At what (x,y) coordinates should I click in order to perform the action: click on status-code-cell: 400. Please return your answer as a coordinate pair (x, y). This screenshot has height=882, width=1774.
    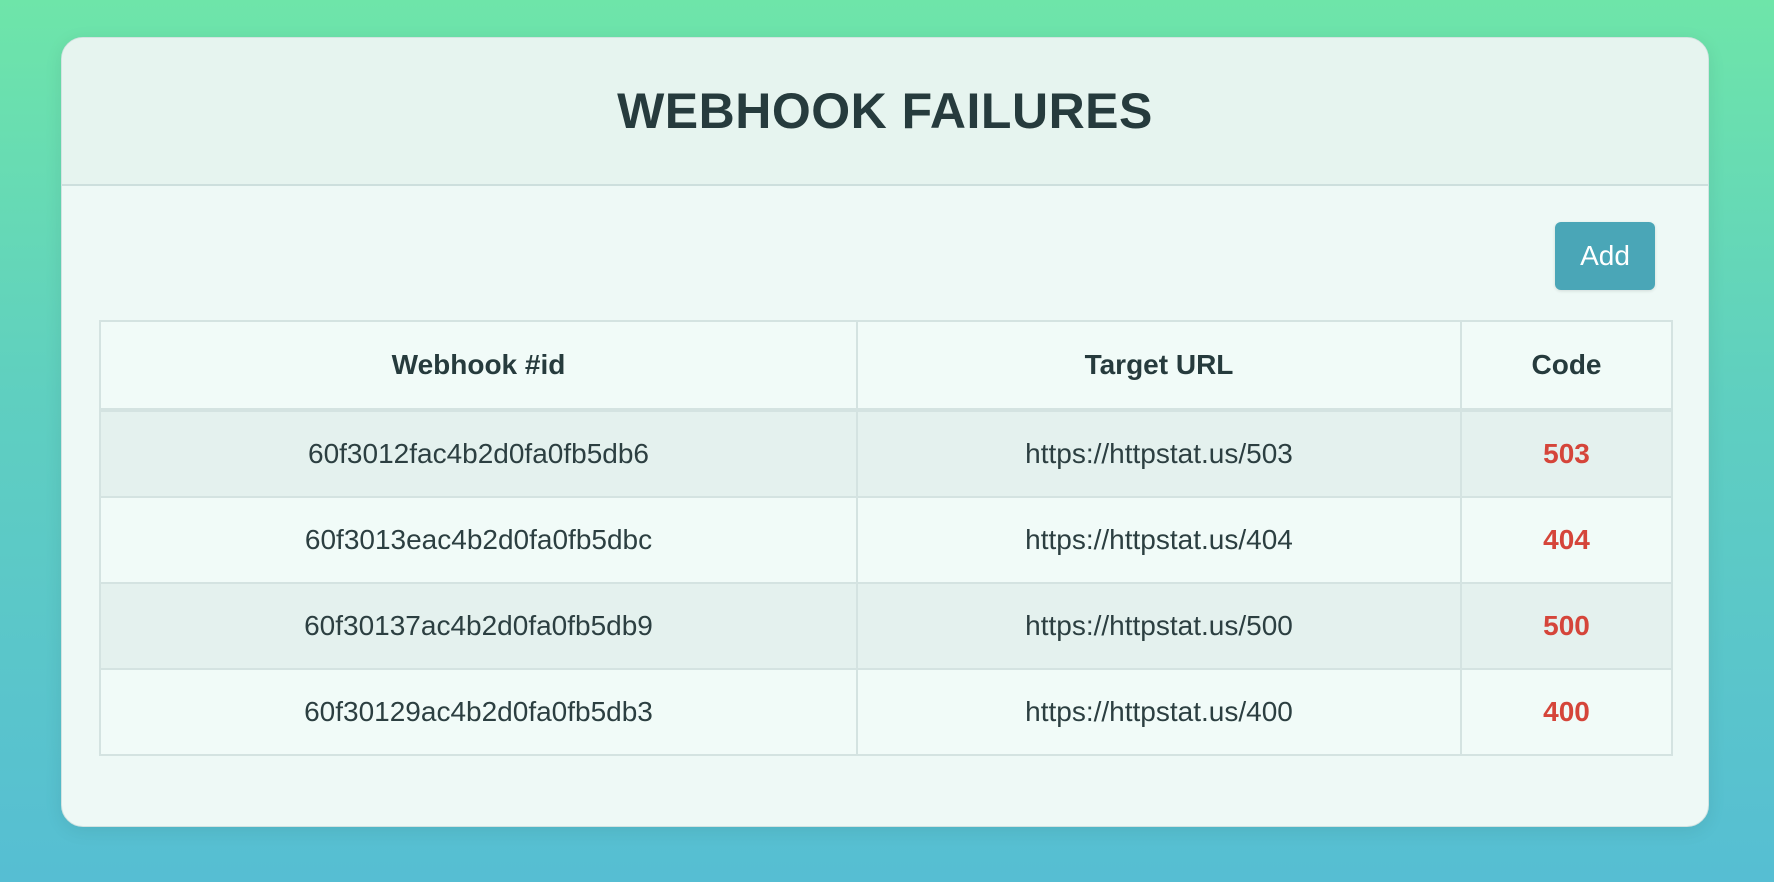
    Looking at the image, I should click on (1566, 712).